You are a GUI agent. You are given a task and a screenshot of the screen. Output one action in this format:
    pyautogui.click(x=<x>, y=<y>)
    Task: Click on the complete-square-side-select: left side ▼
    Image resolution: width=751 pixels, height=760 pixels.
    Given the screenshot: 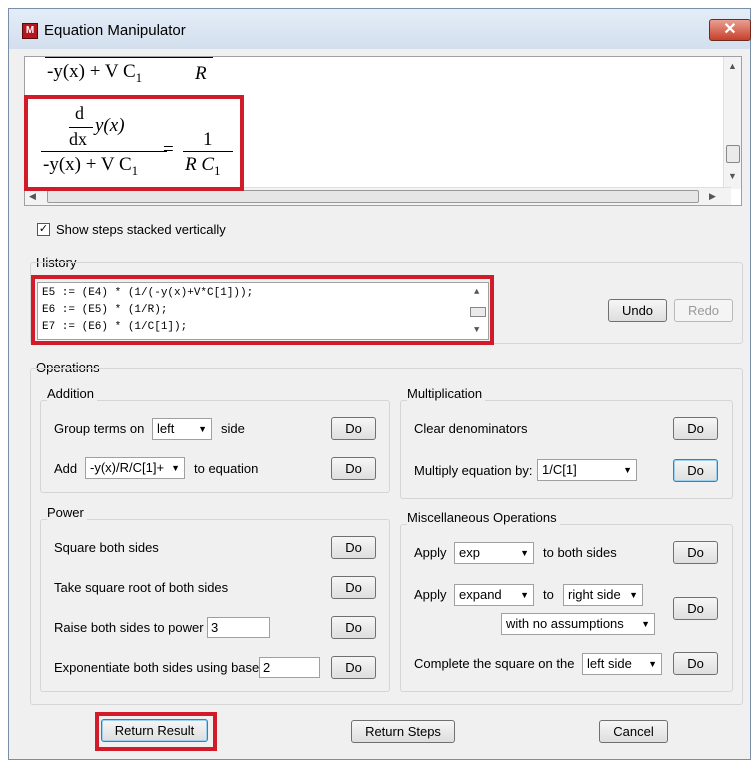 What is the action you would take?
    pyautogui.click(x=622, y=664)
    